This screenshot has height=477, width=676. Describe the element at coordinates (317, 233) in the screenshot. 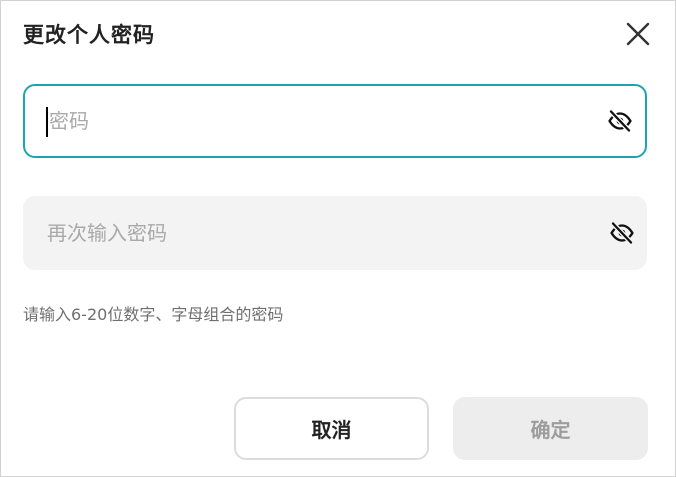

I see `confirm-password-input` at that location.